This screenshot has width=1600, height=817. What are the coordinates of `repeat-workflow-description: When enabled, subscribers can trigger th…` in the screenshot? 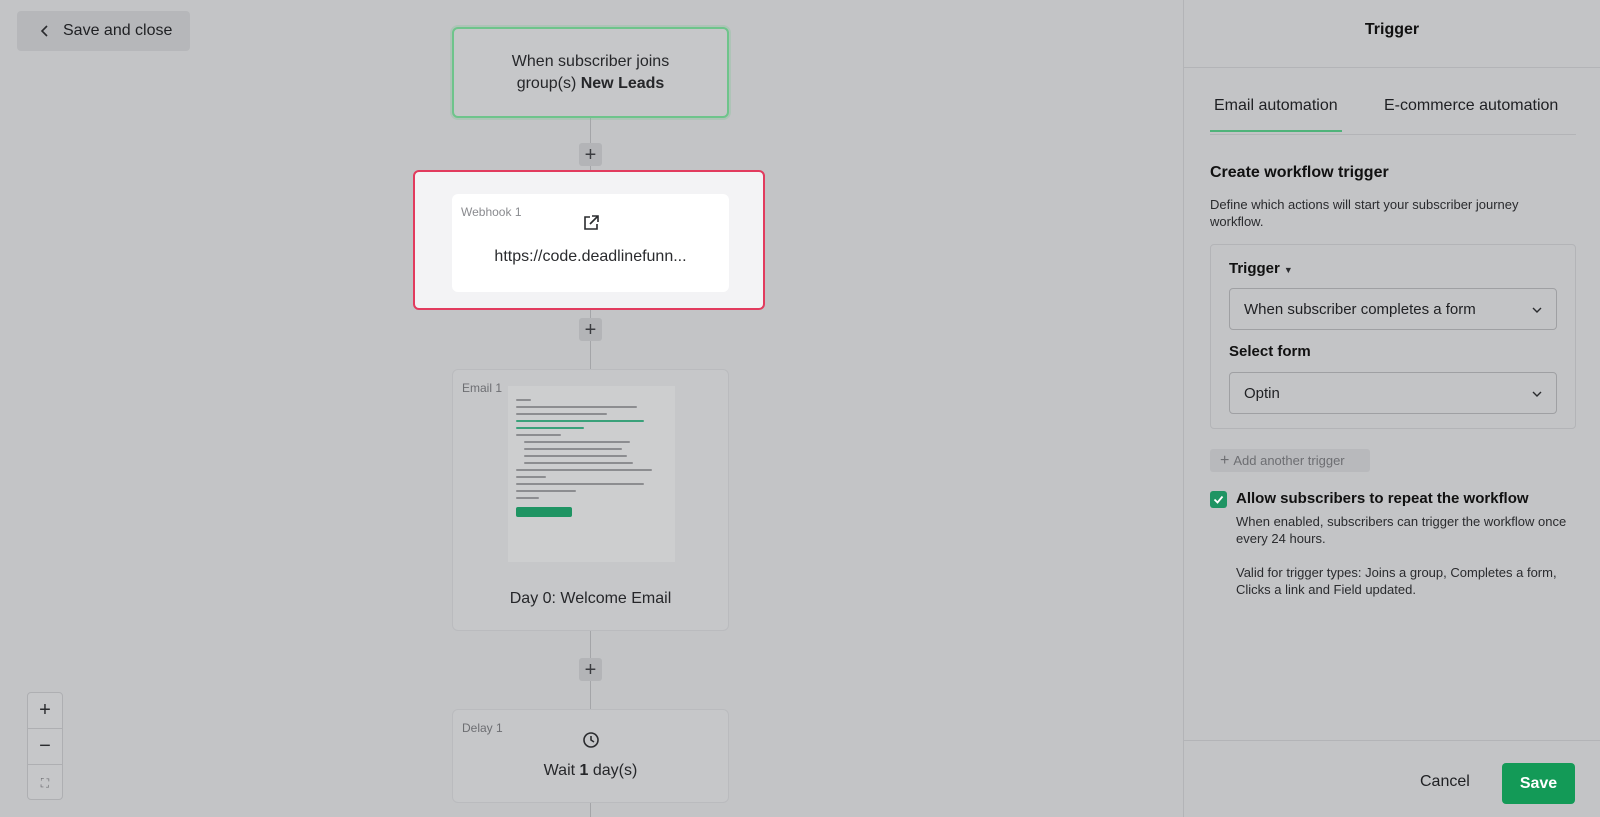 It's located at (1401, 530).